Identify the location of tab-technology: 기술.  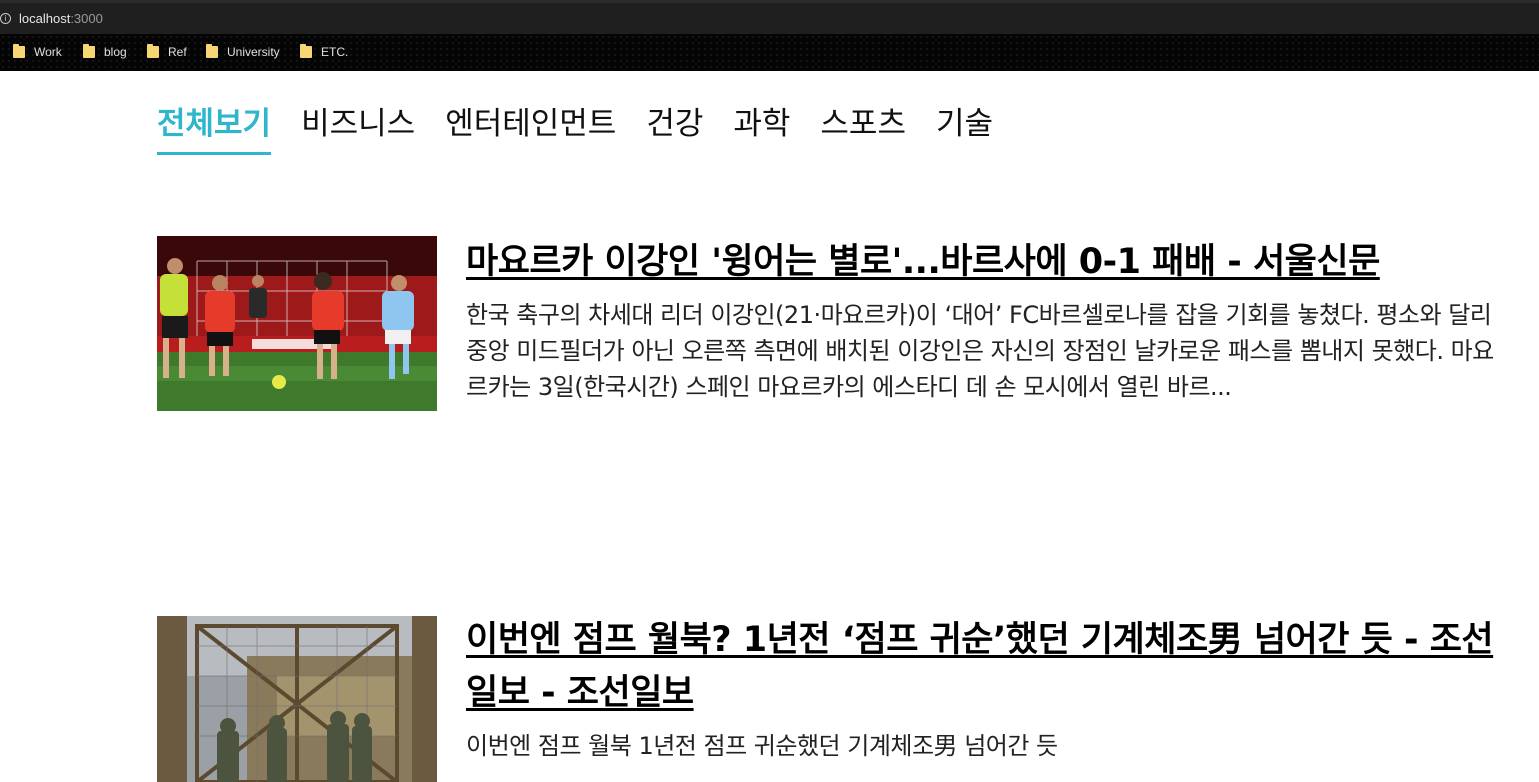
(964, 126).